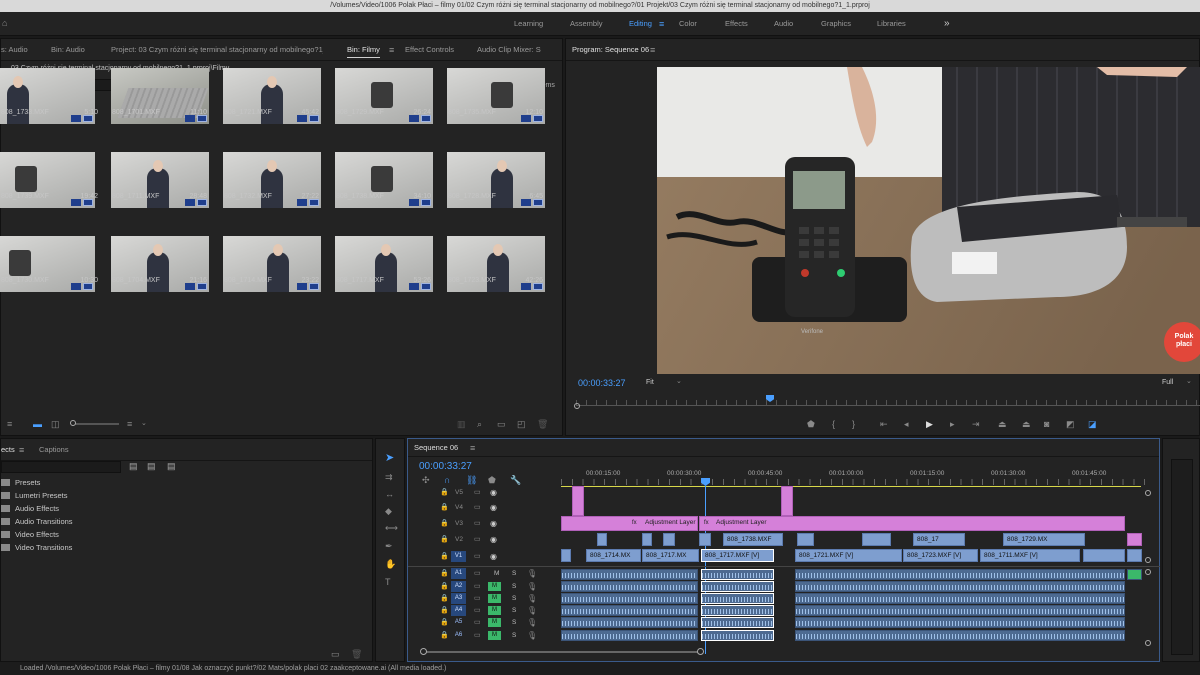 The height and width of the screenshot is (675, 1200). What do you see at coordinates (501, 424) in the screenshot?
I see `new-bin-bottom-icon: ▭` at bounding box center [501, 424].